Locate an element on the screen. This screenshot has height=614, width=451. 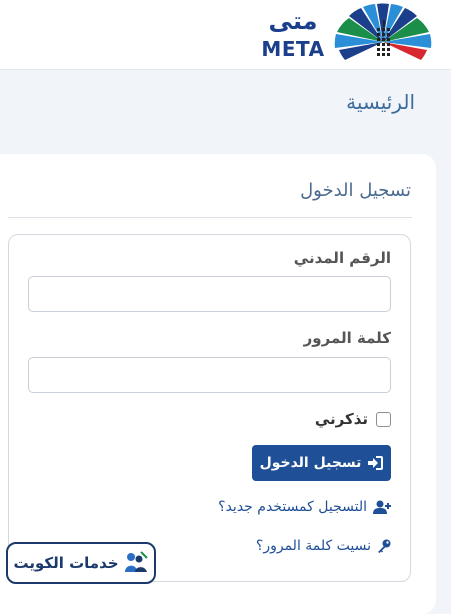
password-input is located at coordinates (209, 375).